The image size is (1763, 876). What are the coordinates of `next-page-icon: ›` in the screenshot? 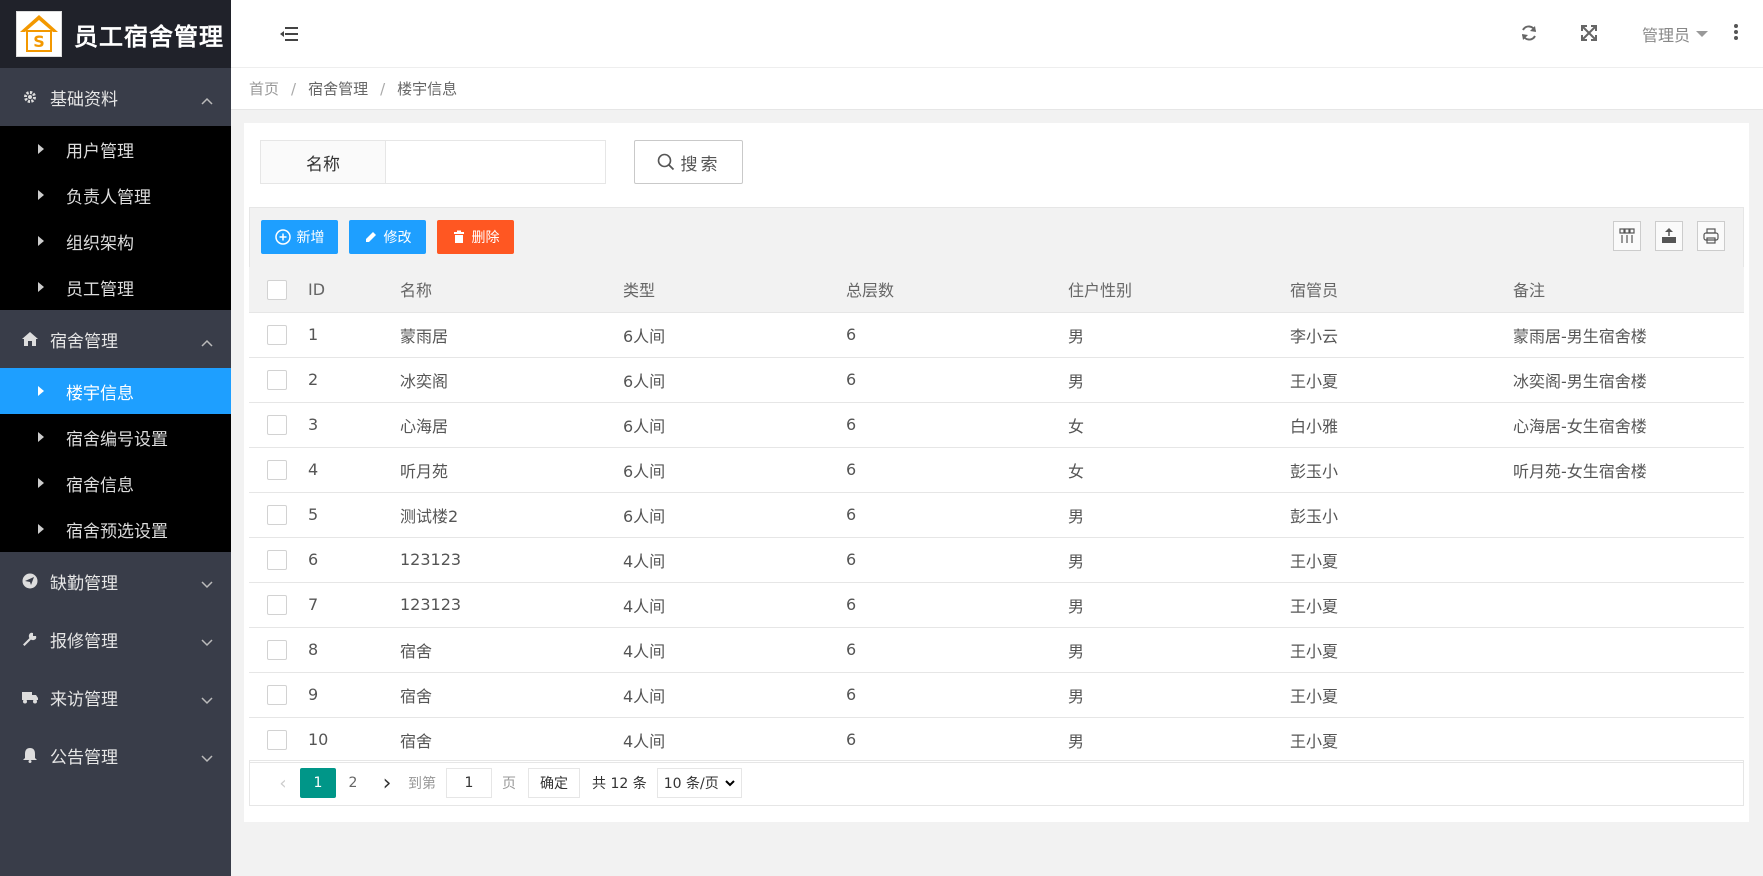 It's located at (387, 783).